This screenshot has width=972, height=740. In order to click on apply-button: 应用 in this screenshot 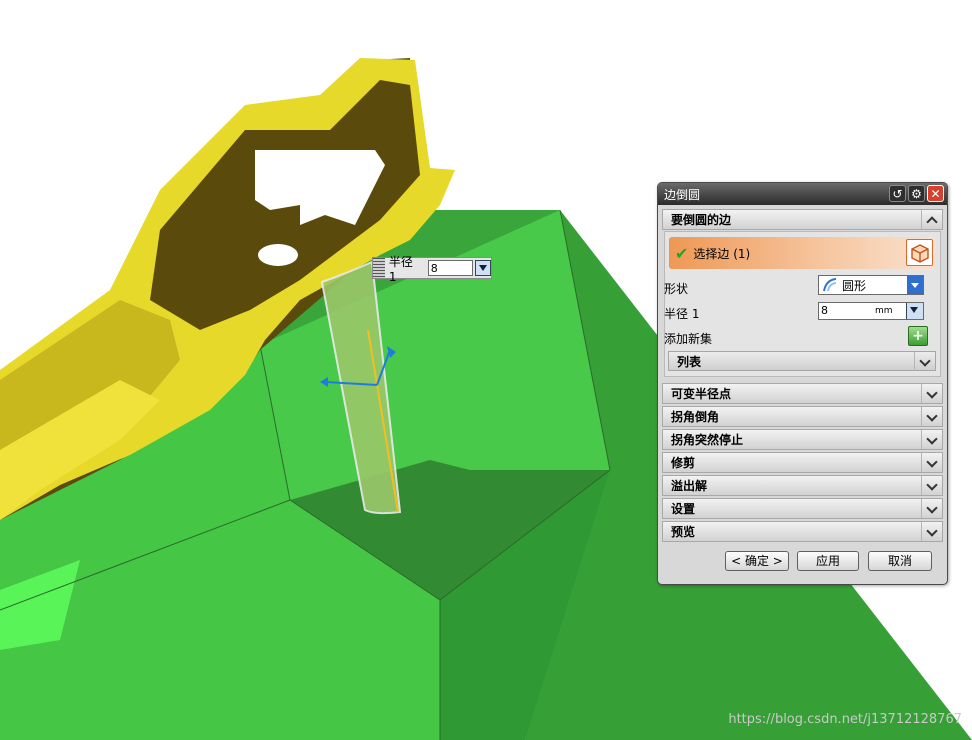, I will do `click(828, 561)`.